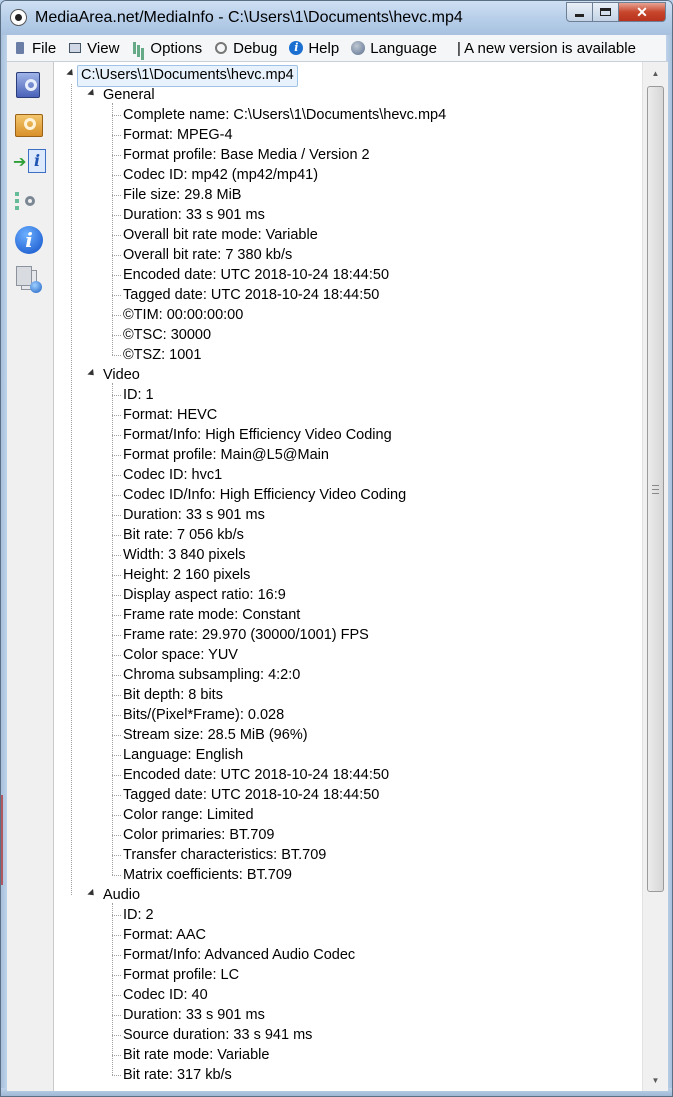 This screenshot has width=673, height=1097. What do you see at coordinates (207, 255) in the screenshot?
I see `tree-item: Overall bit rate: 7 380 kb/s` at bounding box center [207, 255].